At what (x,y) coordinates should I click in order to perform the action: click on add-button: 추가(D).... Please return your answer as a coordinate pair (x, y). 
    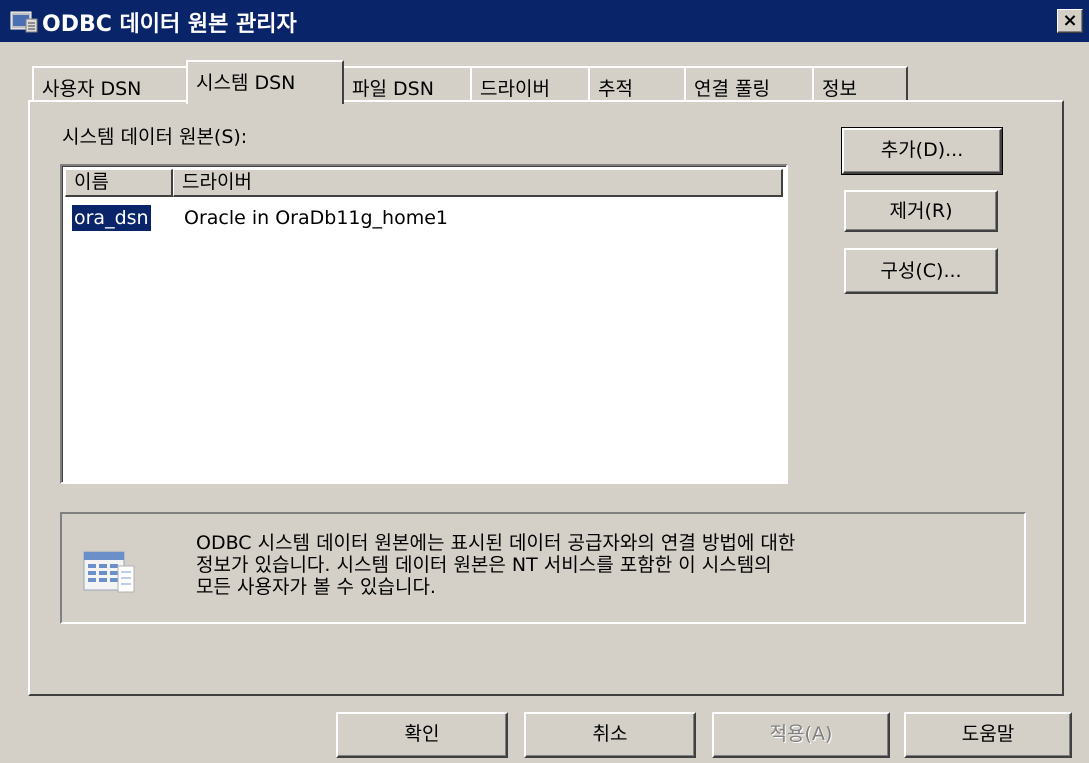
    Looking at the image, I should click on (922, 151).